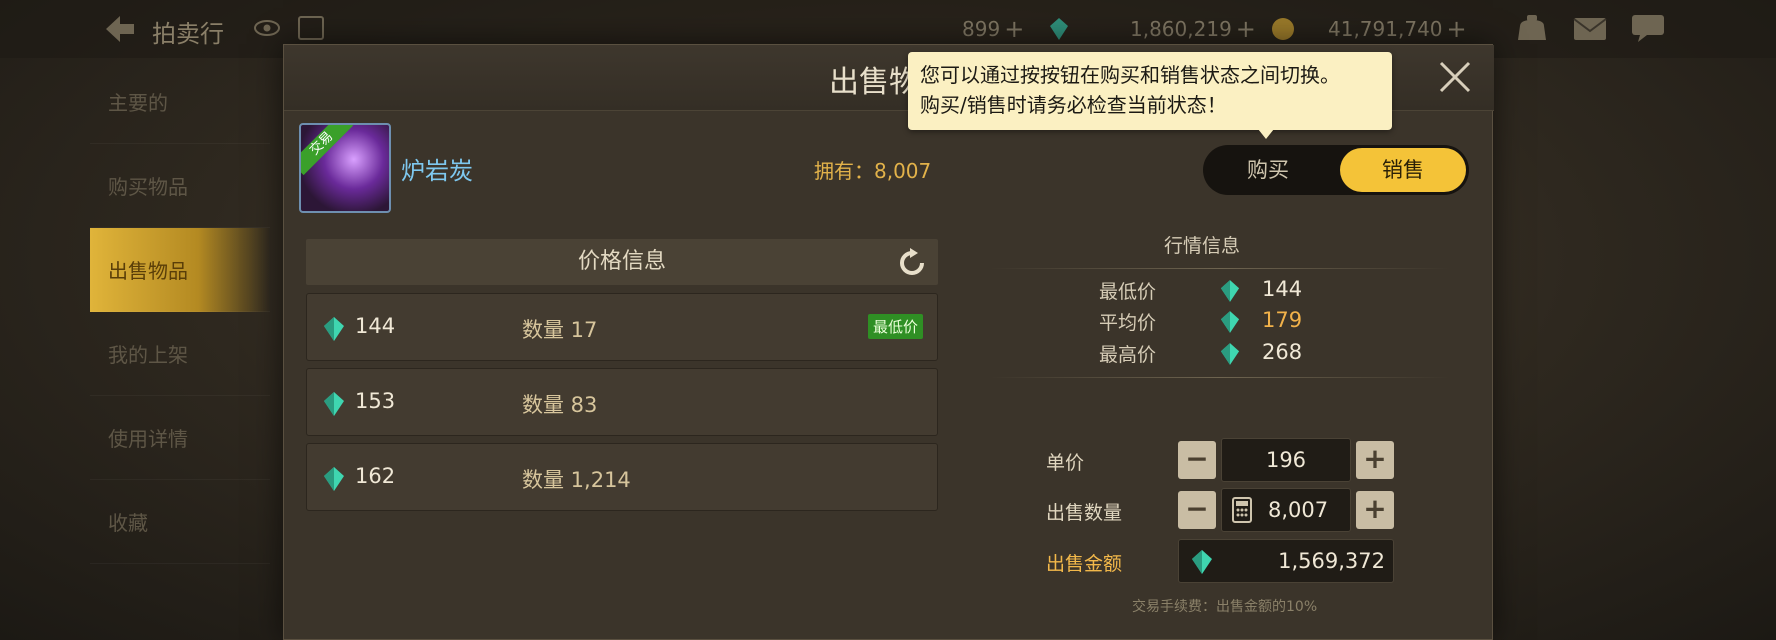 The height and width of the screenshot is (640, 1776). Describe the element at coordinates (830, 29) in the screenshot. I see `moon-token-icon` at that location.